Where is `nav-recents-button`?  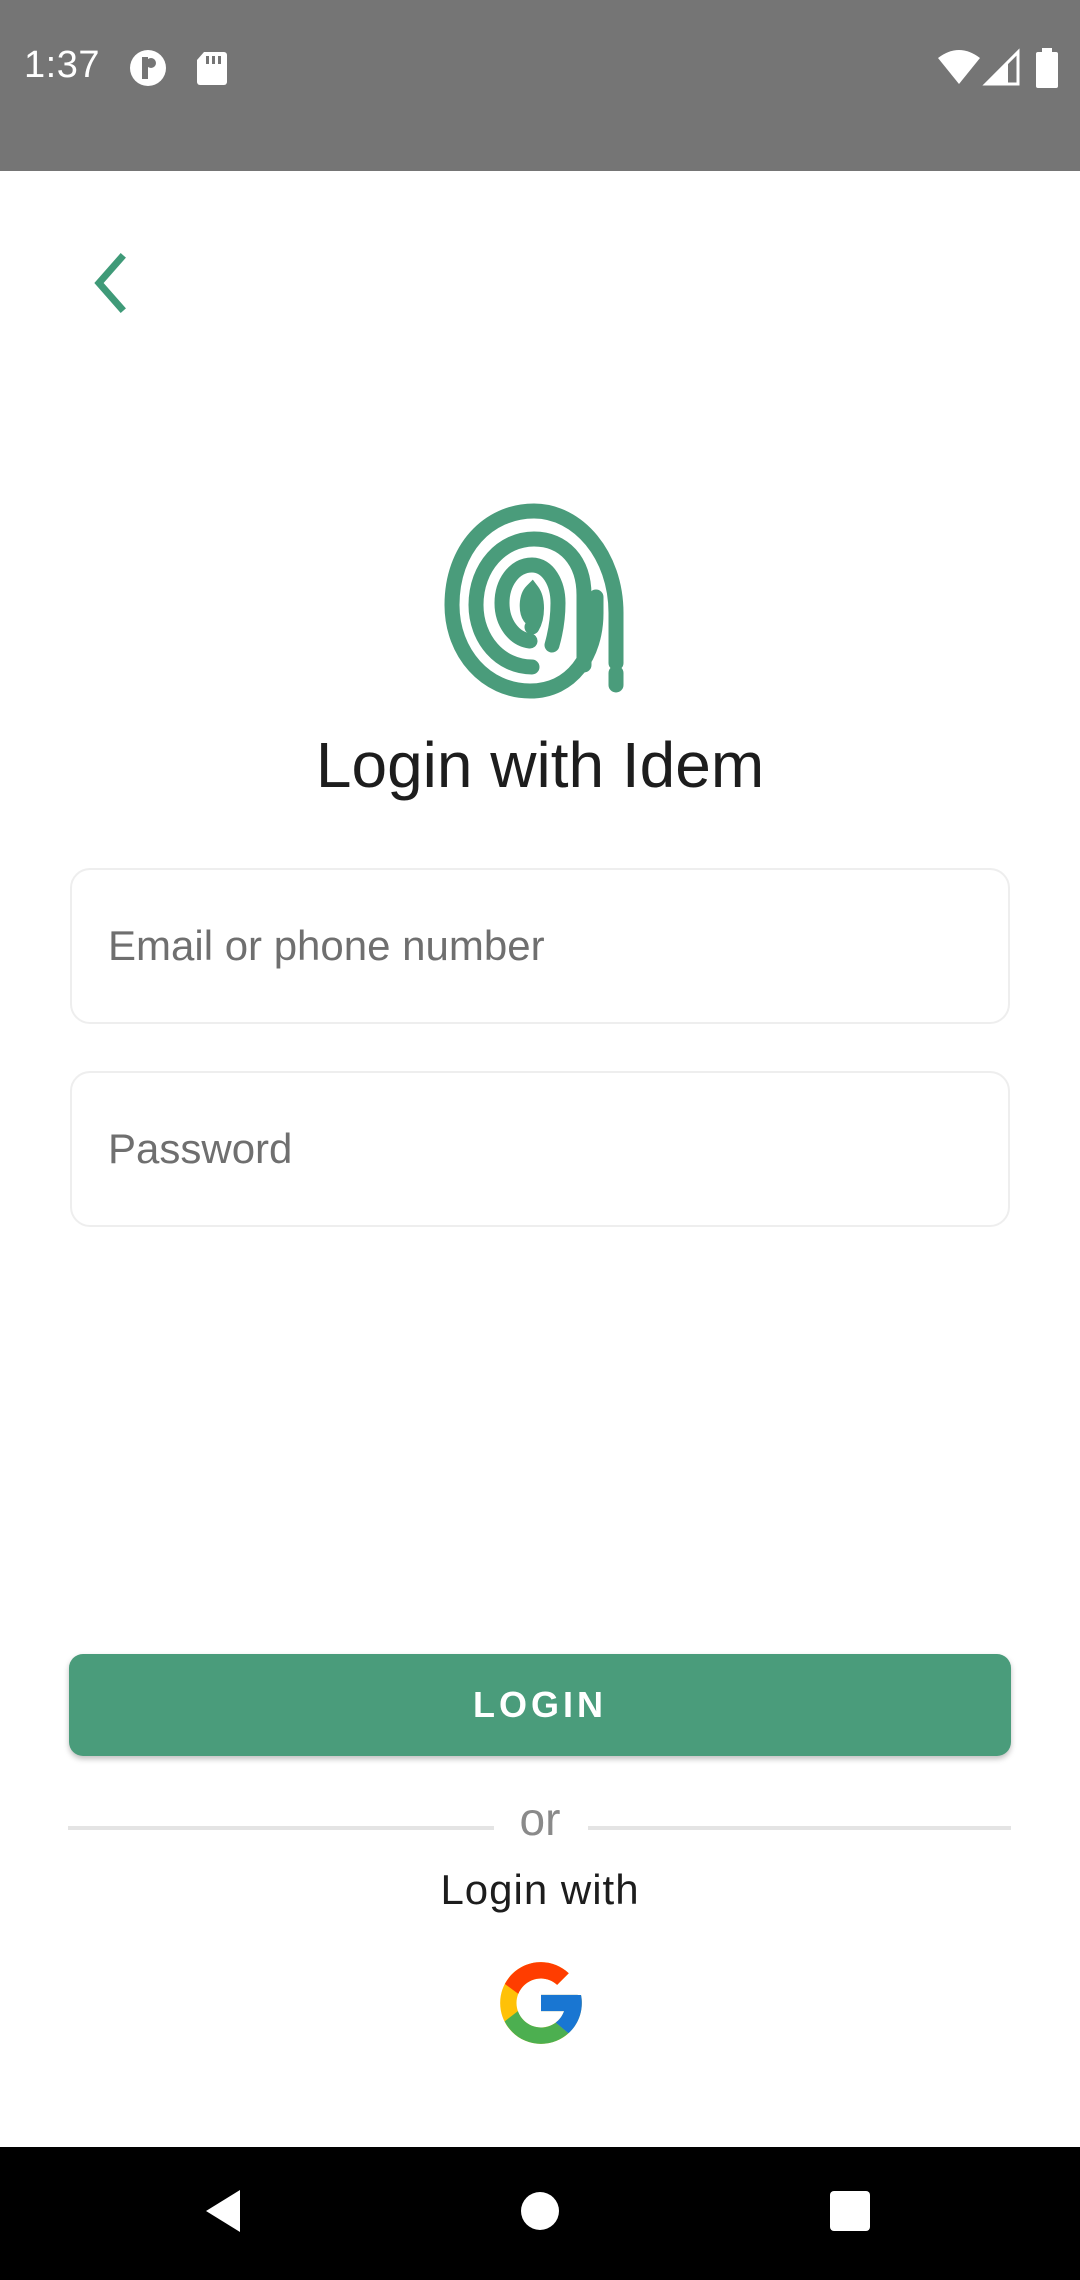 nav-recents-button is located at coordinates (850, 2213).